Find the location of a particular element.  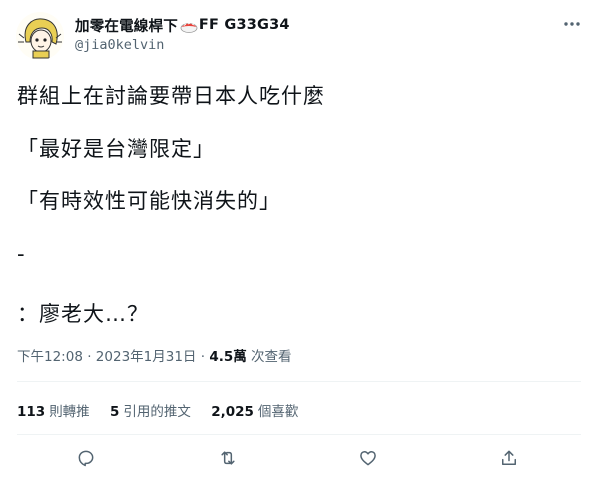

retweet-icon is located at coordinates (228, 458).